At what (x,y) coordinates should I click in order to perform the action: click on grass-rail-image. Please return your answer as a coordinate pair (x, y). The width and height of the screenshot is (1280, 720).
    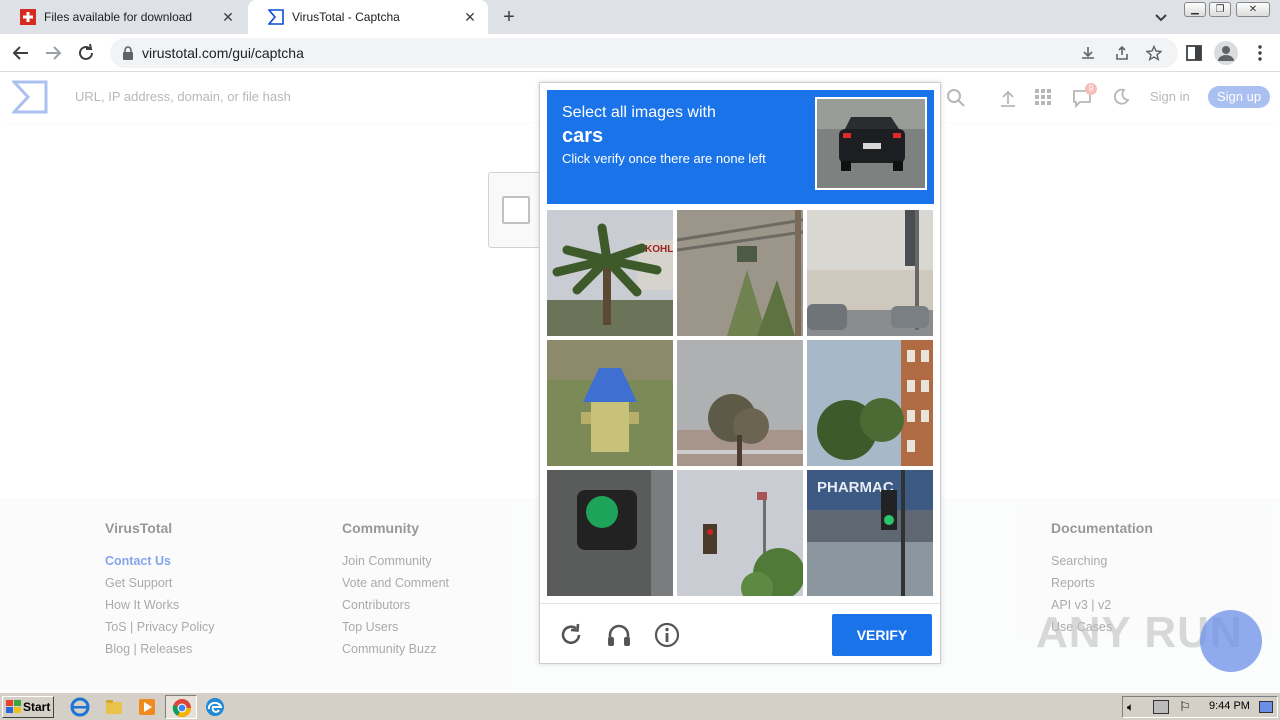
    Looking at the image, I should click on (740, 273).